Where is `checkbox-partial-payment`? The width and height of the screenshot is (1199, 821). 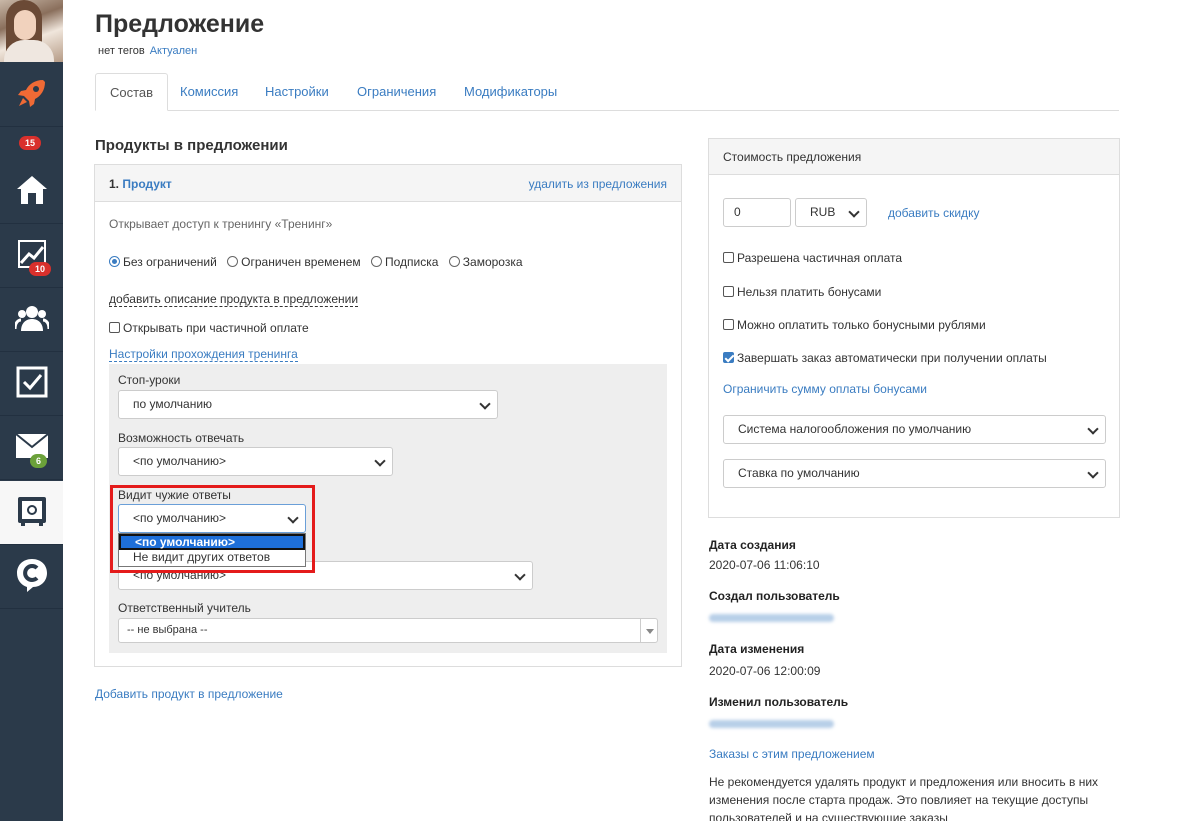 checkbox-partial-payment is located at coordinates (728, 257).